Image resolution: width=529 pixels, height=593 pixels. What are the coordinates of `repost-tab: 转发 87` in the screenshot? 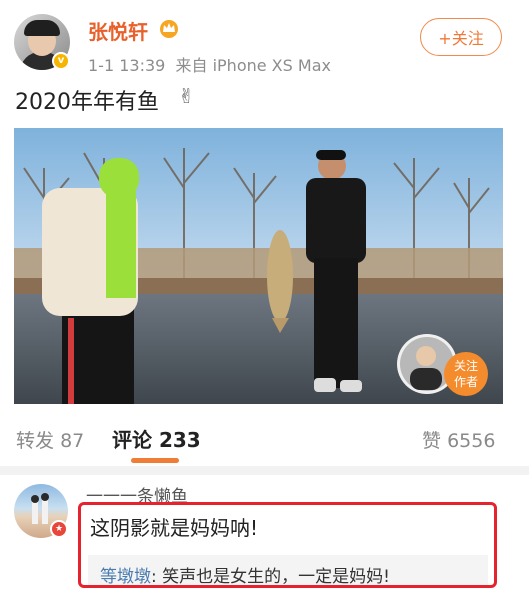 It's located at (50, 439).